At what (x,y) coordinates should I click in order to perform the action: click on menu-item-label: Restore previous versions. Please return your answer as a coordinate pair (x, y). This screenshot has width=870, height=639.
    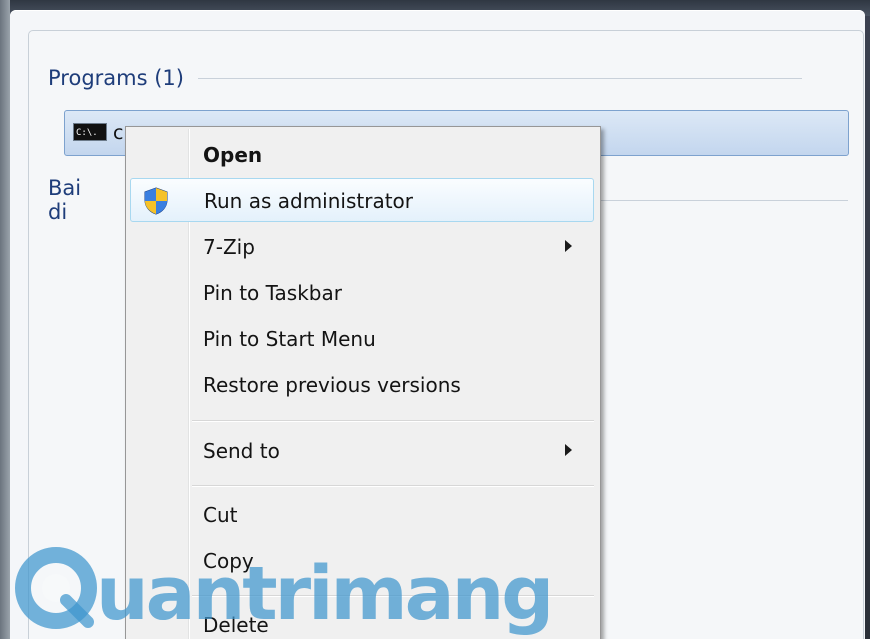
    Looking at the image, I should click on (332, 385).